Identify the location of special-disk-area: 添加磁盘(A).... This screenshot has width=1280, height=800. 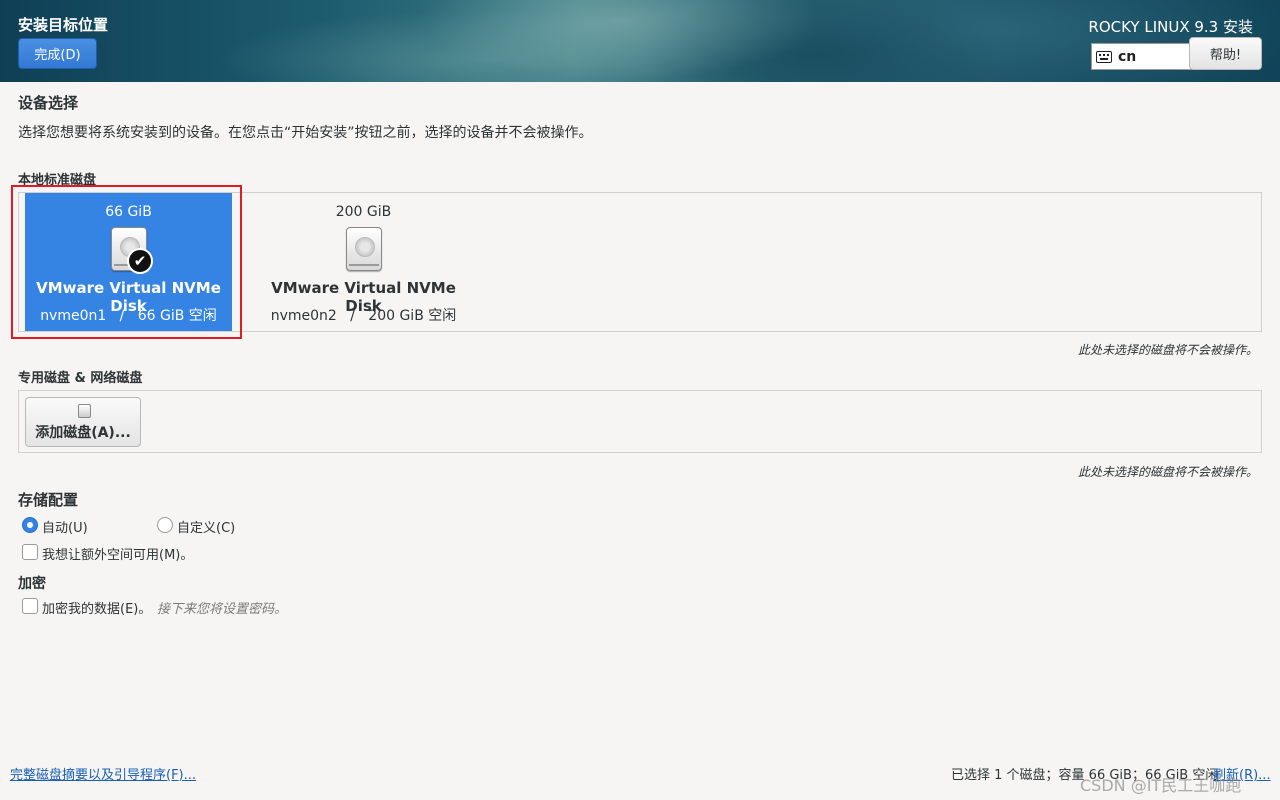
(640, 421).